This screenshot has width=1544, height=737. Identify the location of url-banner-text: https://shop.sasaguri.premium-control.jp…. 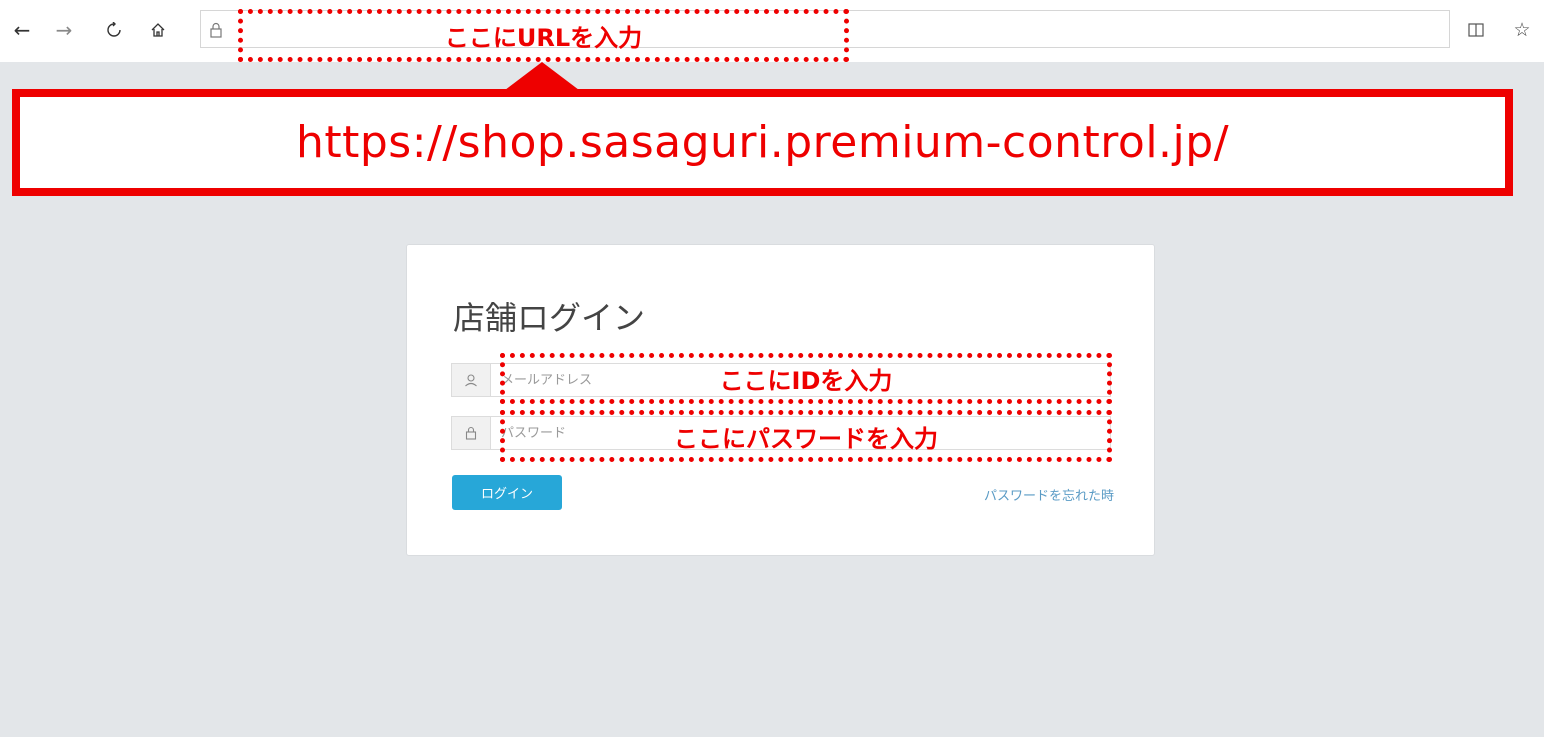
(762, 142).